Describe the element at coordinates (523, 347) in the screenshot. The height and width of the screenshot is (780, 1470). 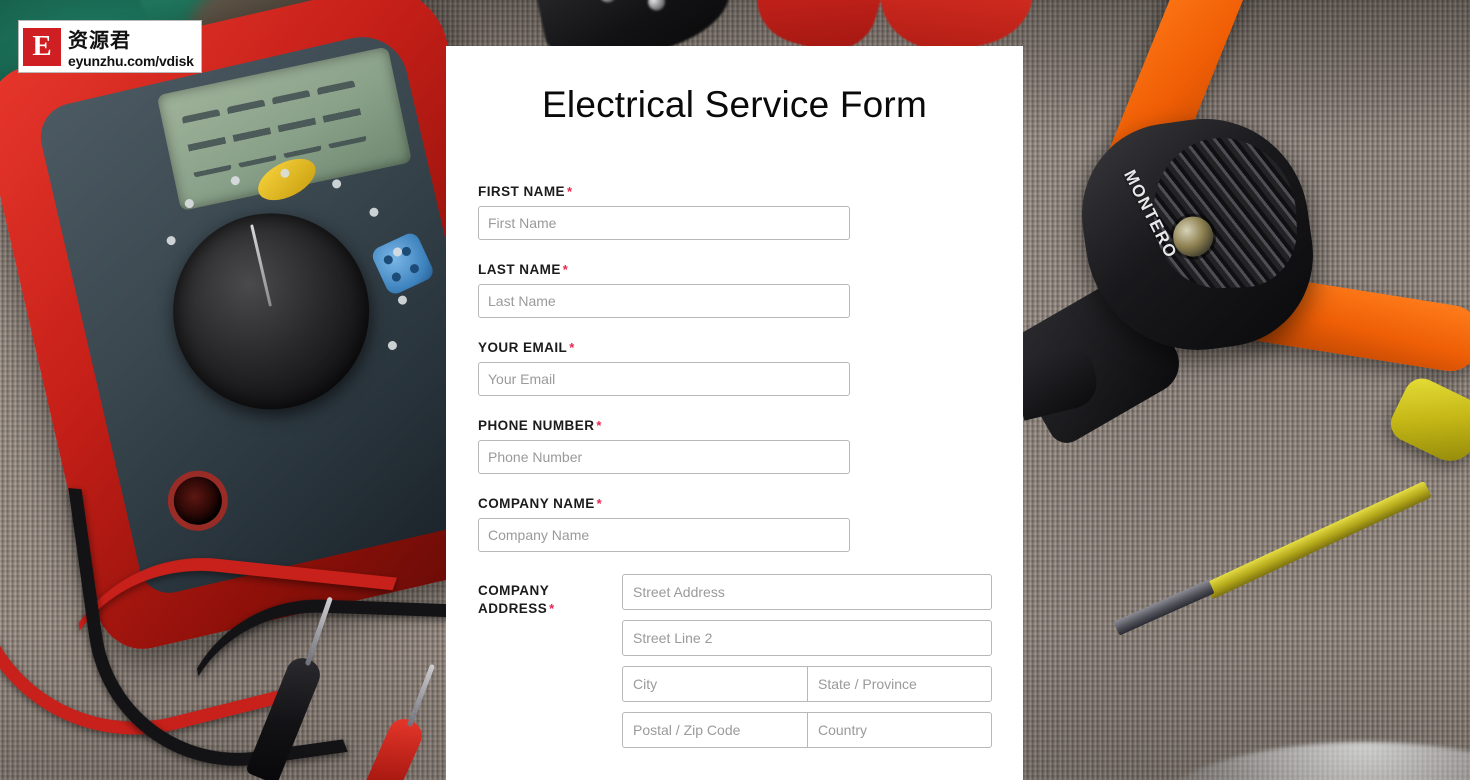
I see `label-email-text: YOUR EMAIL` at that location.